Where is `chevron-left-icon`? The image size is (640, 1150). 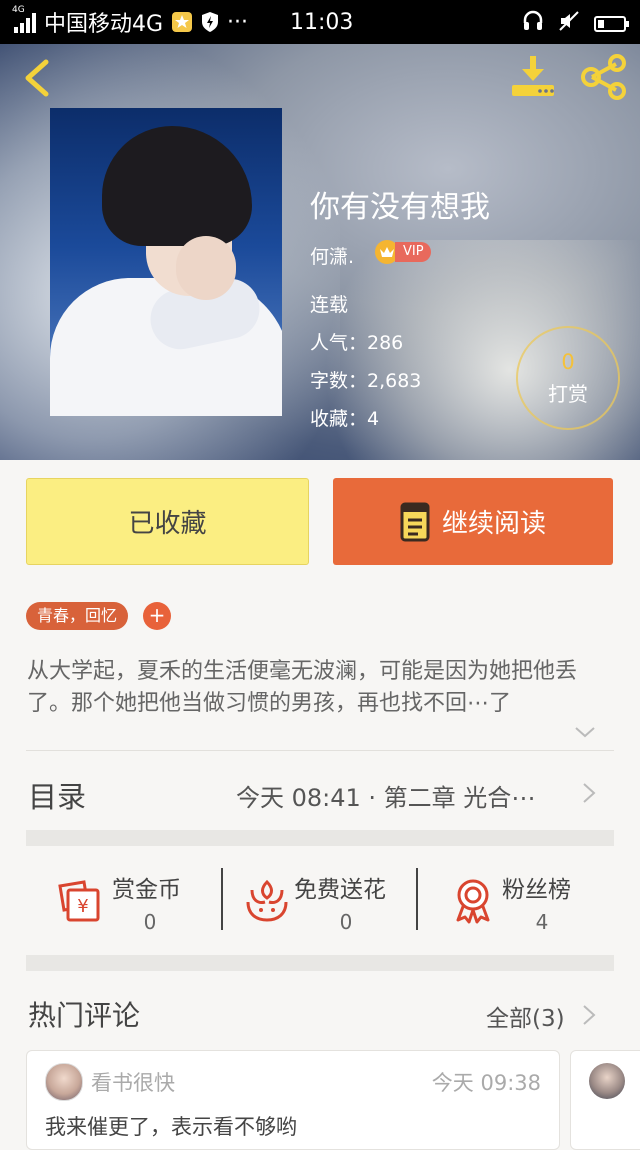 chevron-left-icon is located at coordinates (37, 78).